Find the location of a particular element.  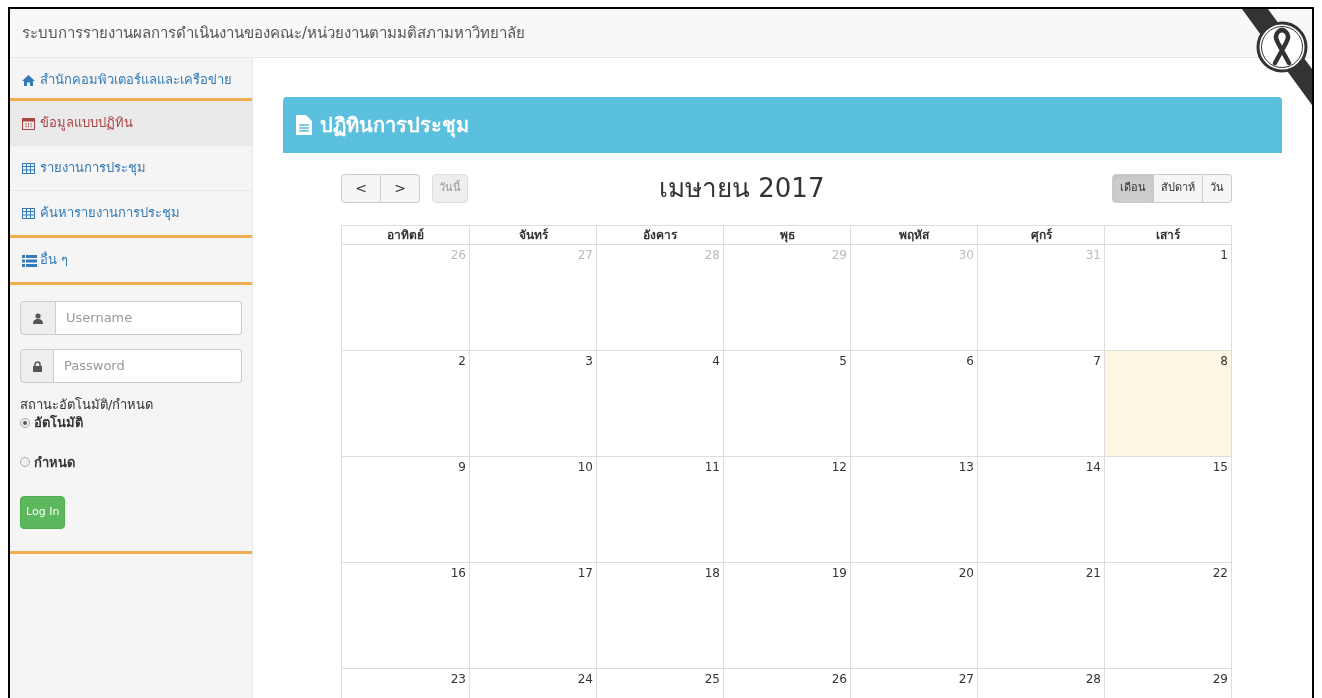

sidebar-item: ค้นหารายงานการประชุม is located at coordinates (131, 214).